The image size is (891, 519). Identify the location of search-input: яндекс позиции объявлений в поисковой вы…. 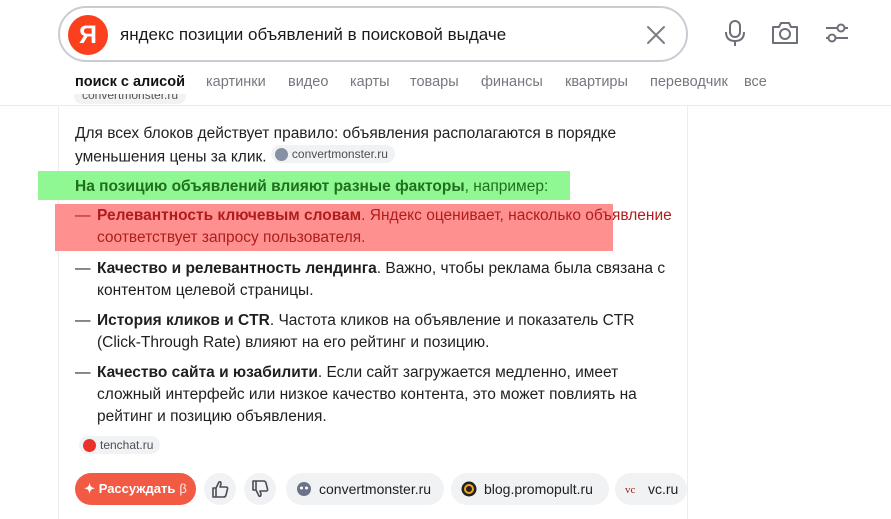
(313, 35).